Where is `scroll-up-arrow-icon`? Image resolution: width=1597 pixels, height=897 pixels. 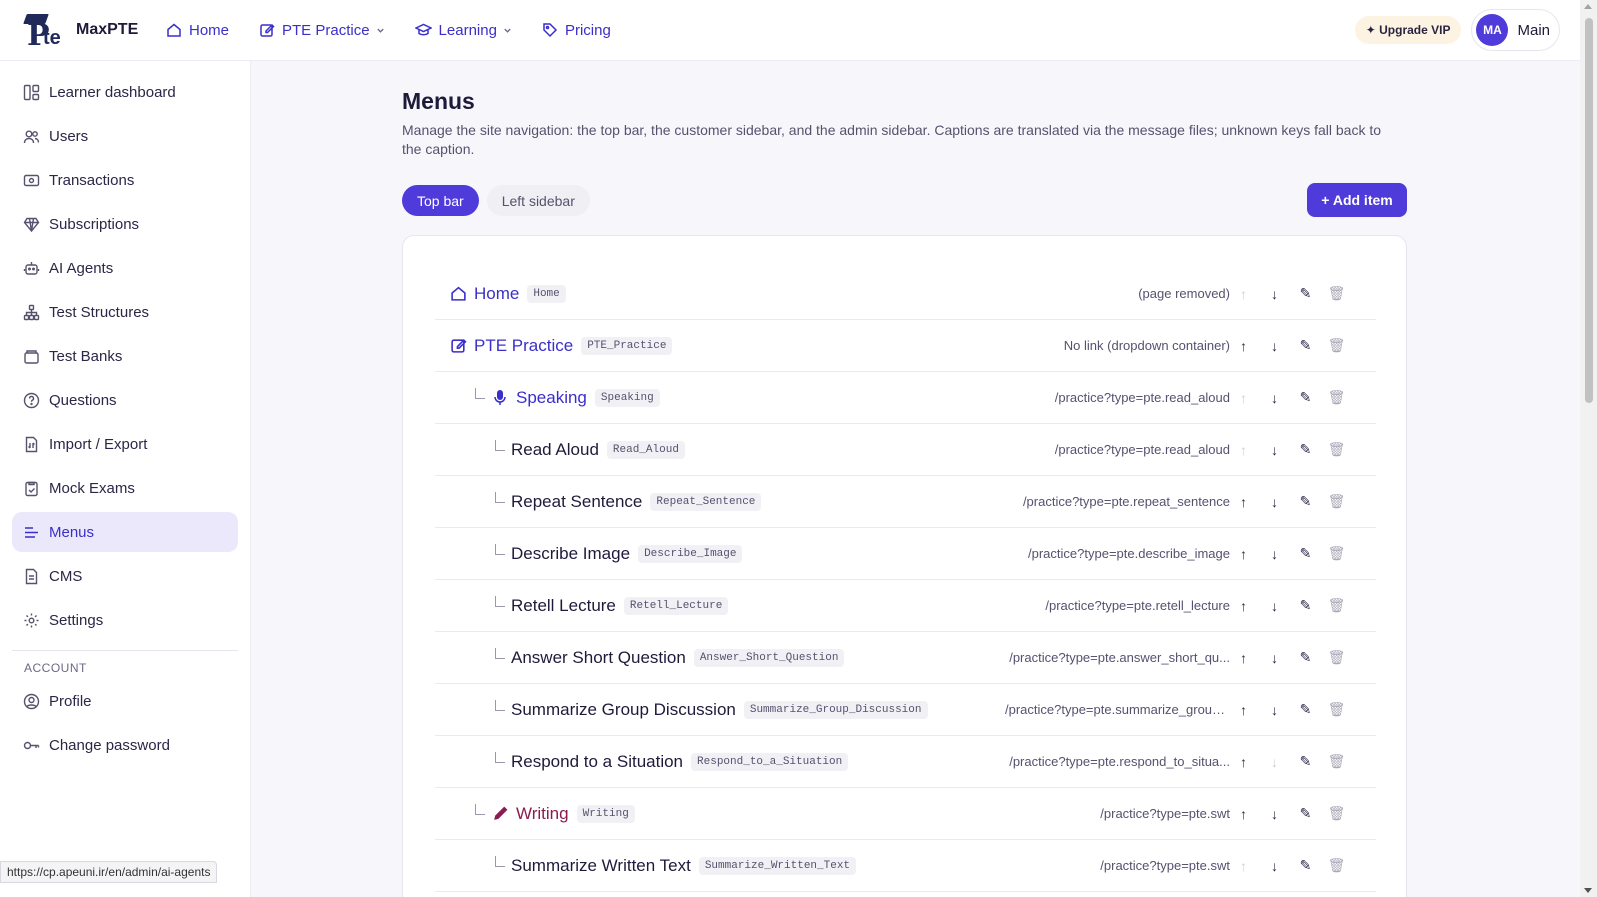 scroll-up-arrow-icon is located at coordinates (1588, 6).